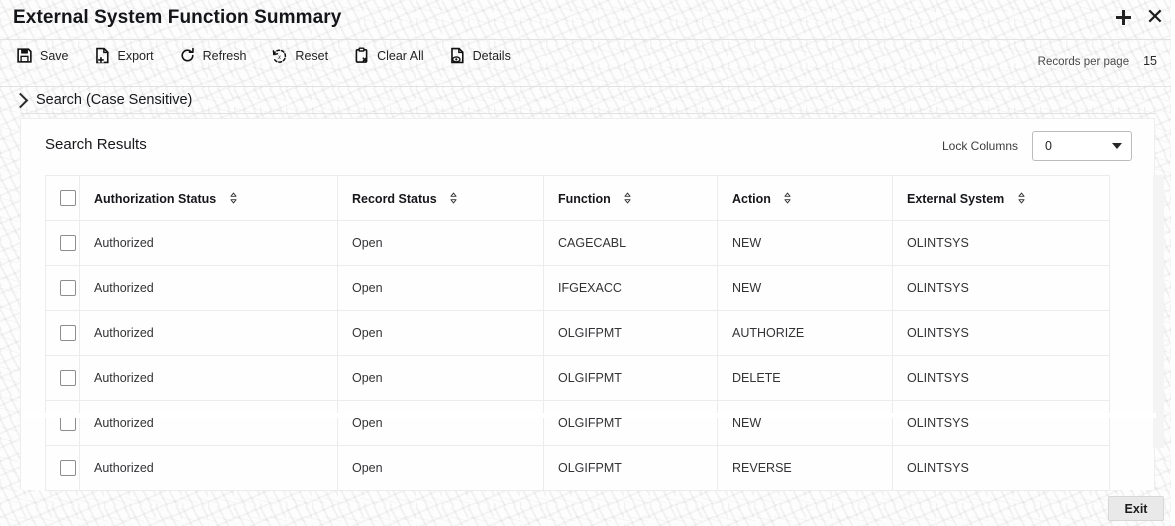 The width and height of the screenshot is (1175, 526). What do you see at coordinates (584, 198) in the screenshot?
I see `column-label: Function` at bounding box center [584, 198].